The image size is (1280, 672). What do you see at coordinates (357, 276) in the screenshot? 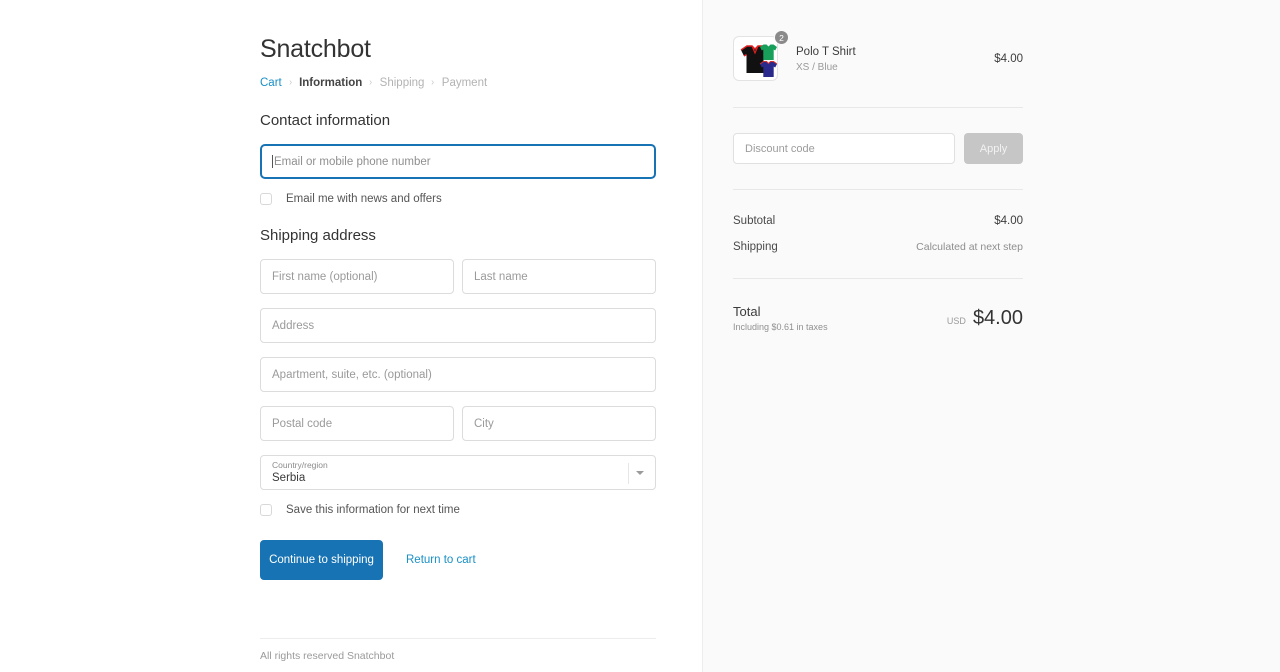
I see `first-name-input` at bounding box center [357, 276].